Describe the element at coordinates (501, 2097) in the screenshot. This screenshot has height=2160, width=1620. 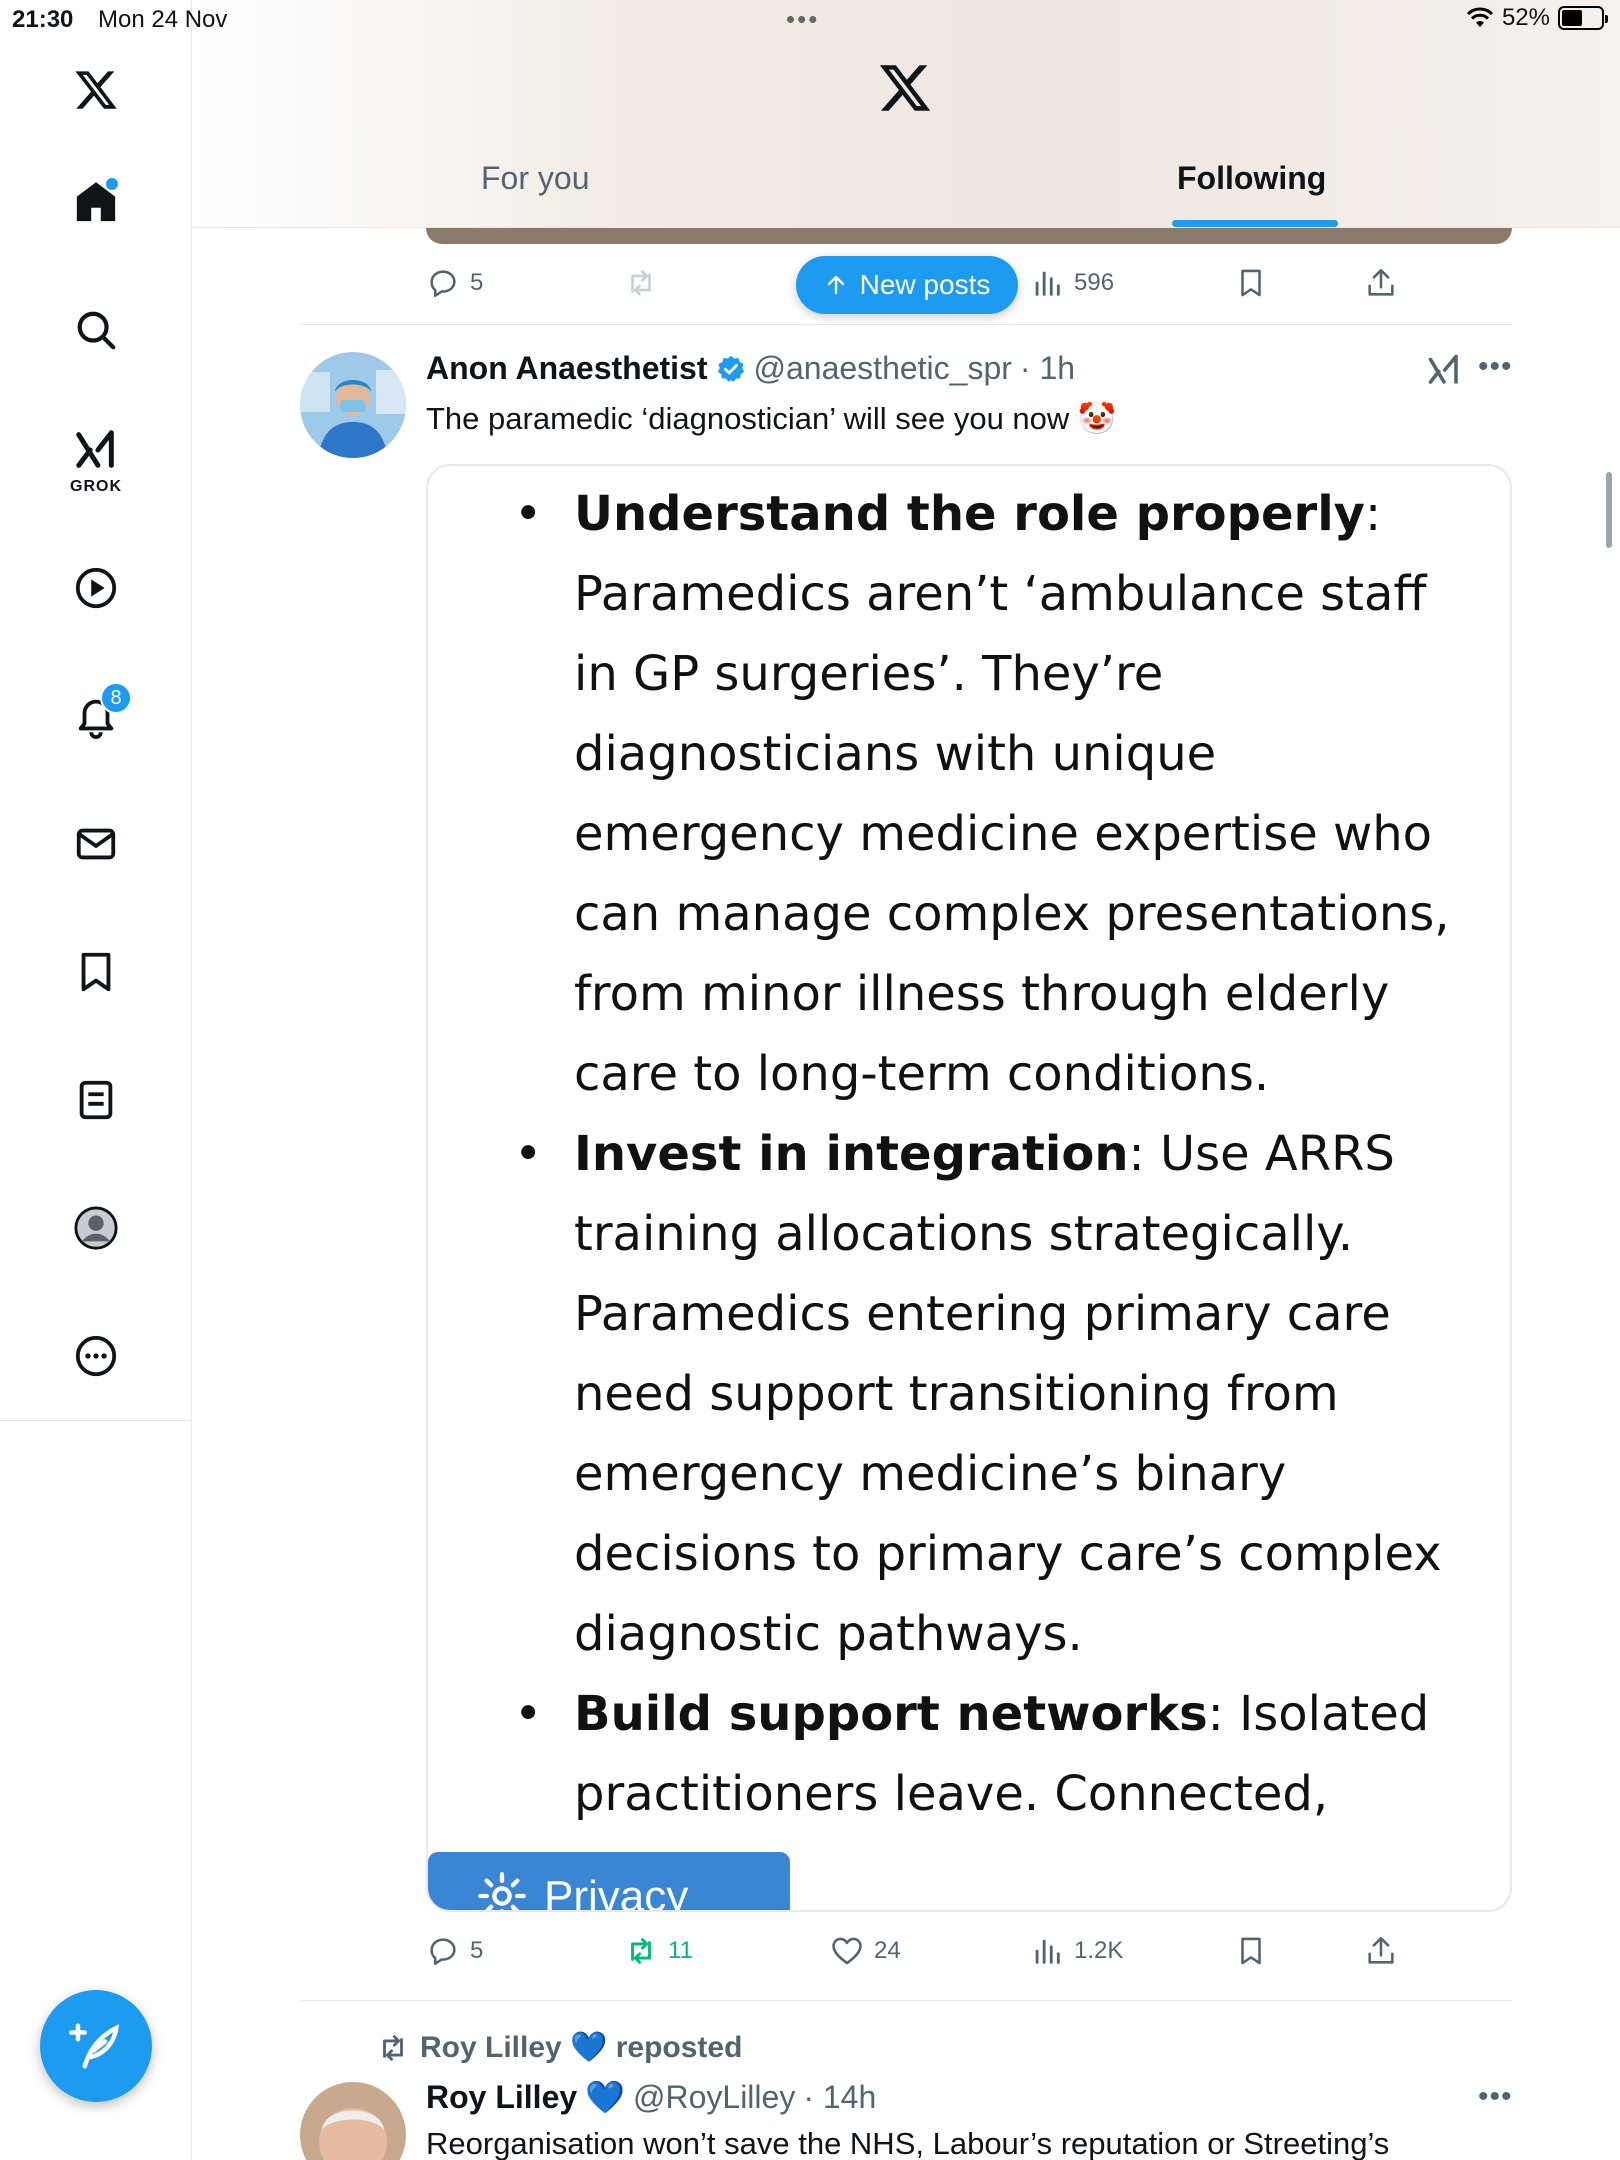
I see `author-name: Roy Lilley` at that location.